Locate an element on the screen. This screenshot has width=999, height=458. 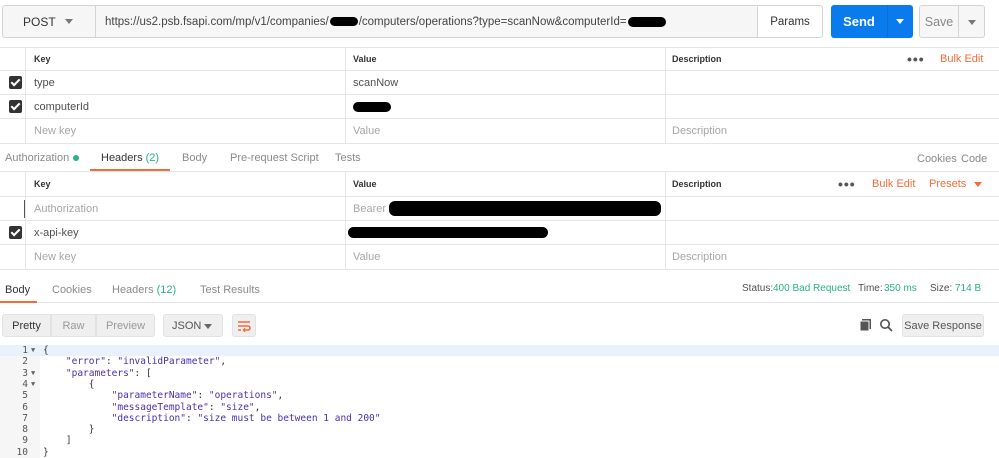
redacted-company-id is located at coordinates (343, 21).